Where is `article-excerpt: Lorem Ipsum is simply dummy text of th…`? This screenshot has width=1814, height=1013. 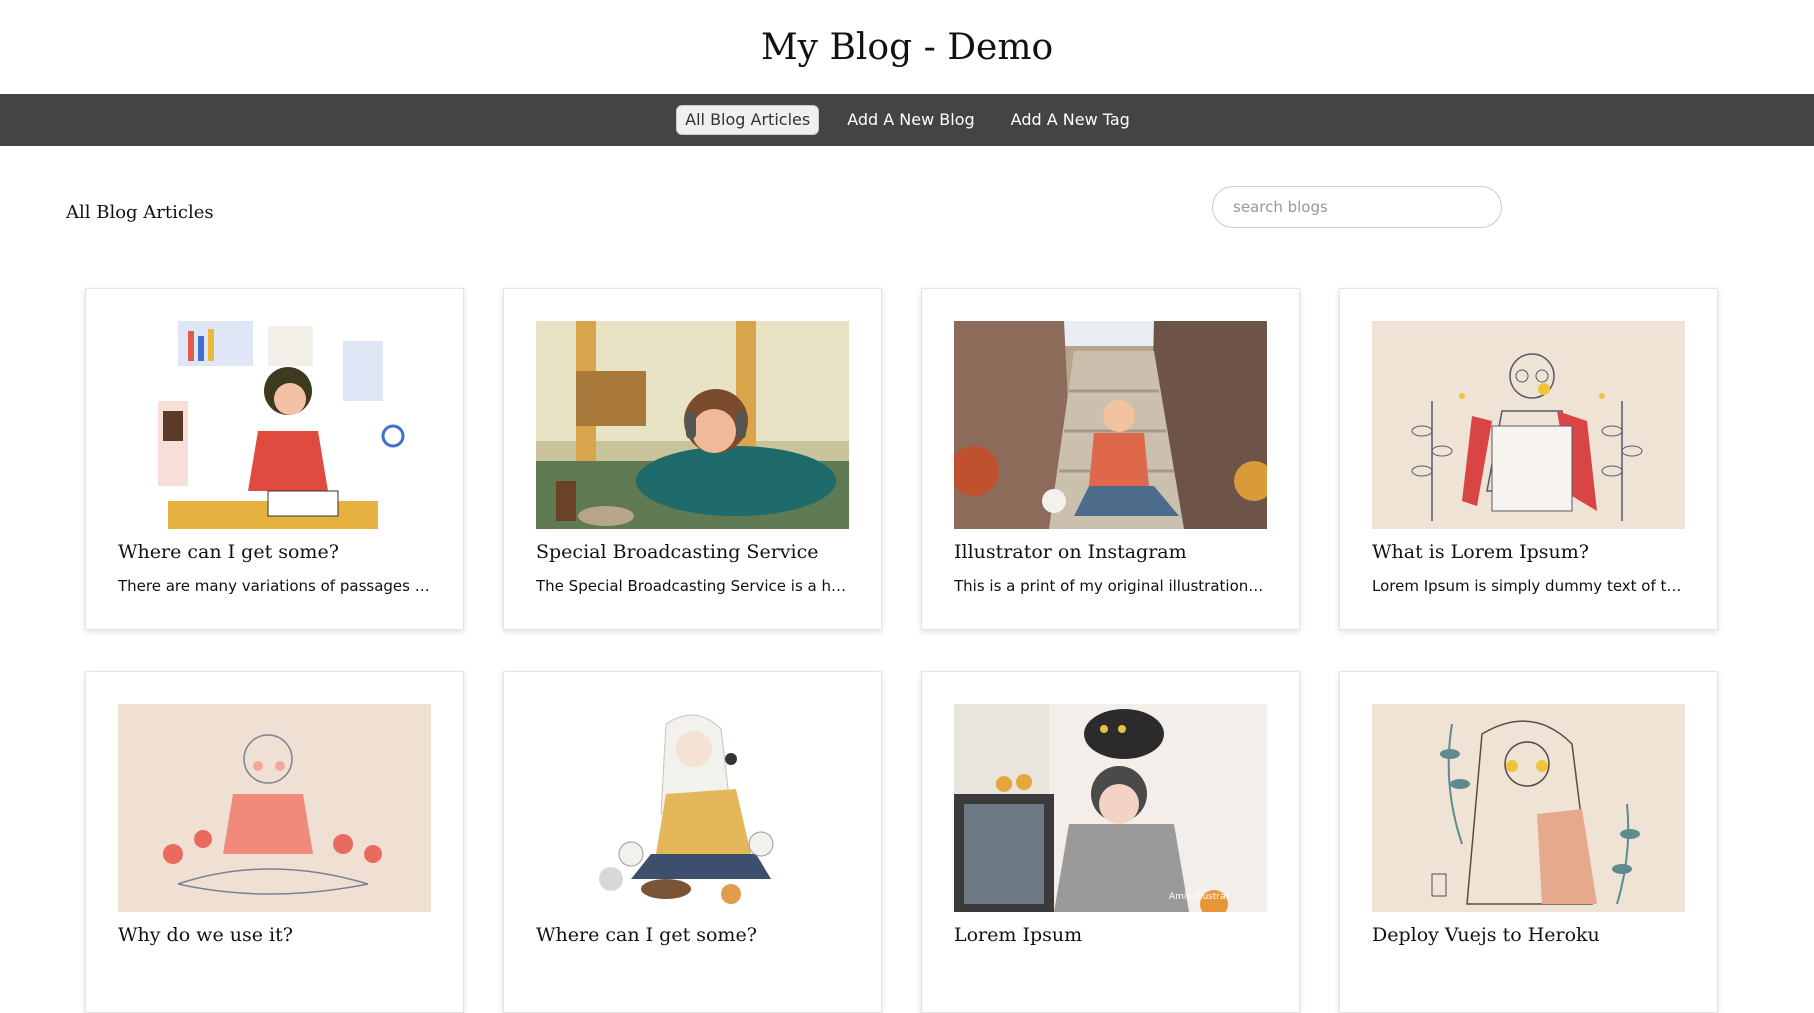
article-excerpt: Lorem Ipsum is simply dummy text of th… is located at coordinates (1528, 586).